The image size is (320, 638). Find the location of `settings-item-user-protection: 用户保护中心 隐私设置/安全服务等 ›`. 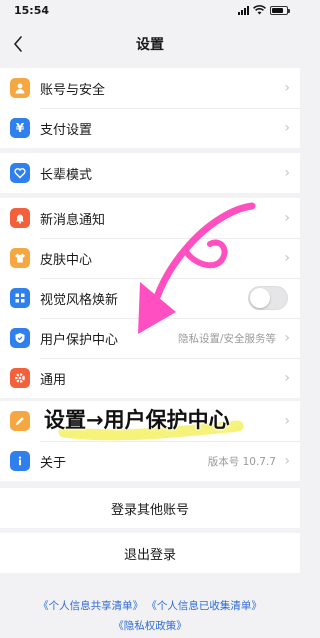

settings-item-user-protection: 用户保护中心 隐私设置/安全服务等 › is located at coordinates (150, 338).